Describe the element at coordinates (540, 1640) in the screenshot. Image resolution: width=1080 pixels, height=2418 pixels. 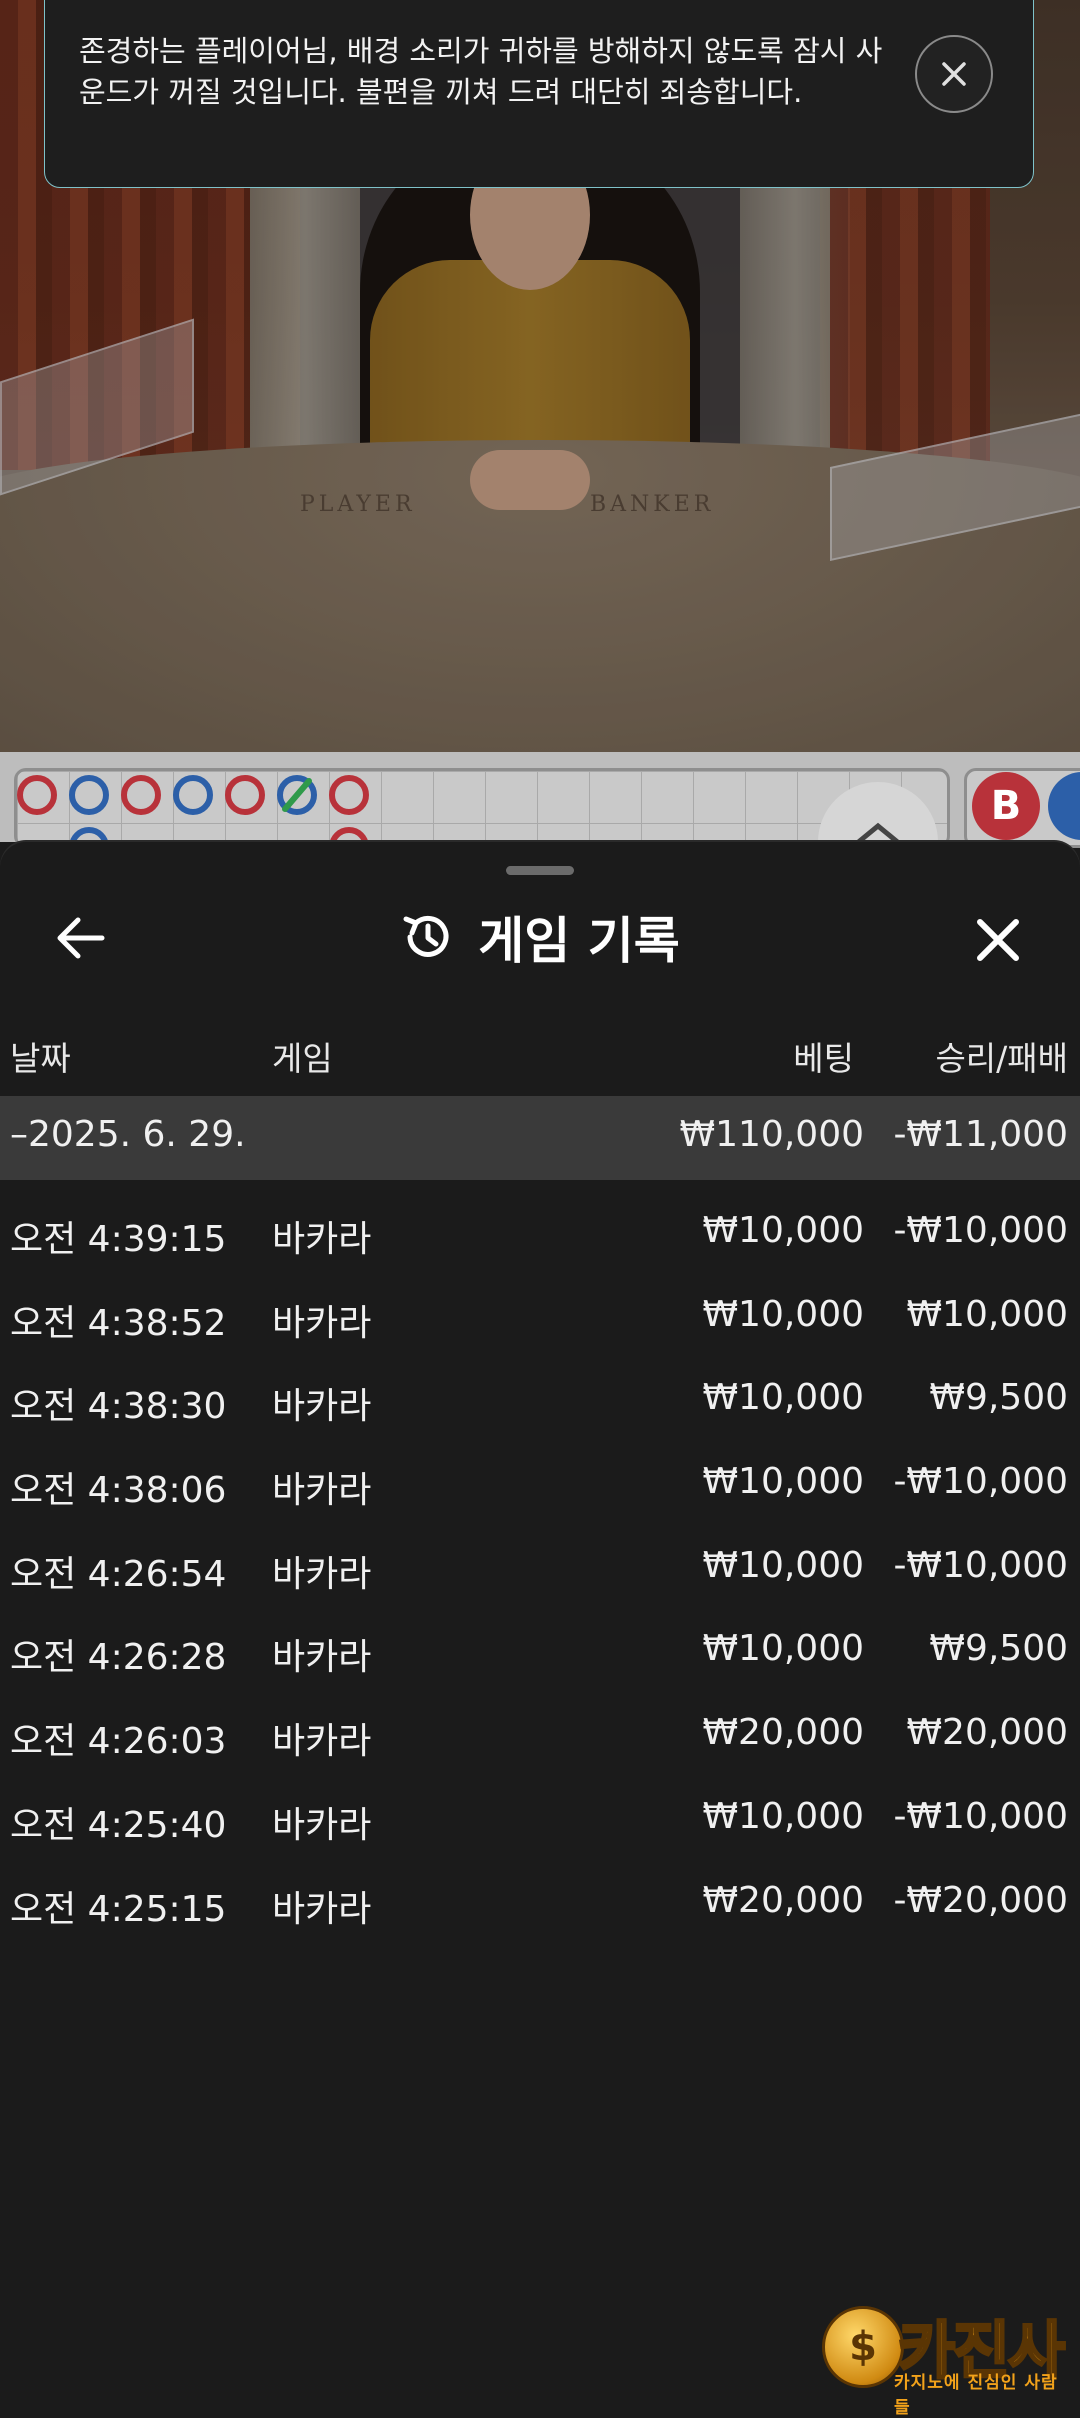
I see `history-row: 오전 4:26:28 바카라 ₩10,000 ₩9,500` at that location.